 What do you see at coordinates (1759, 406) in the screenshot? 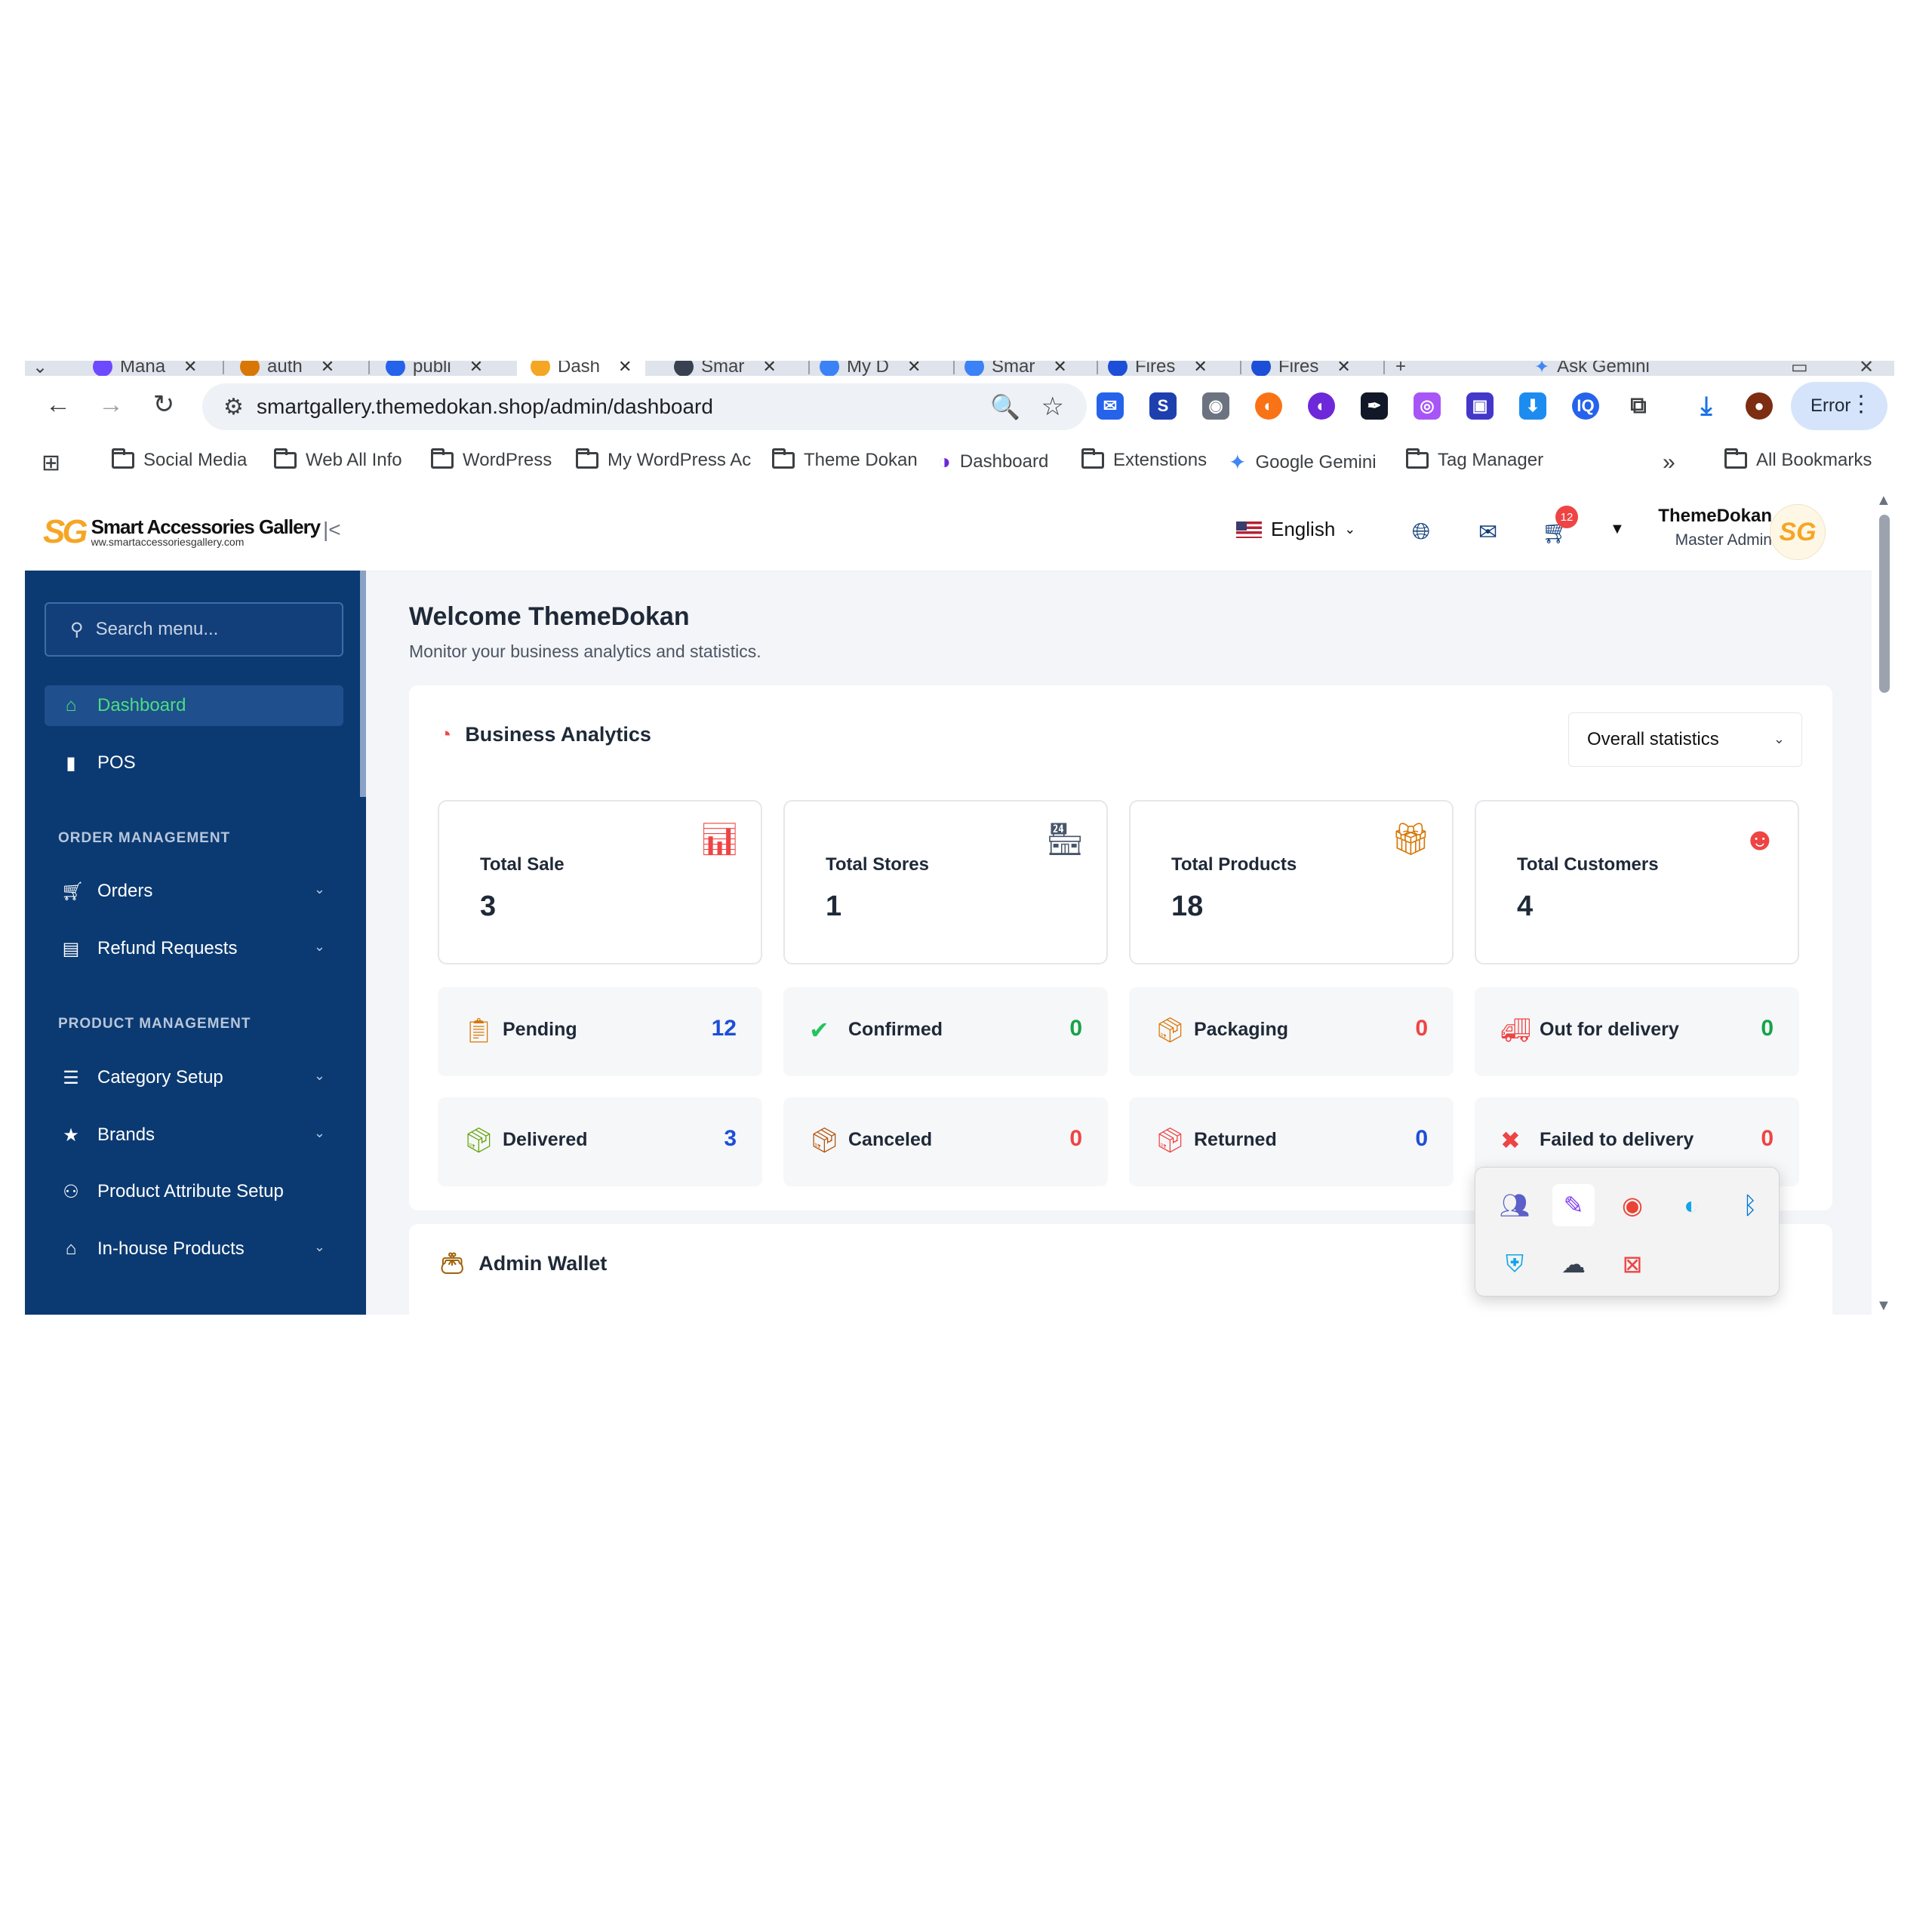
I see `profile-avatar-icon: ●` at bounding box center [1759, 406].